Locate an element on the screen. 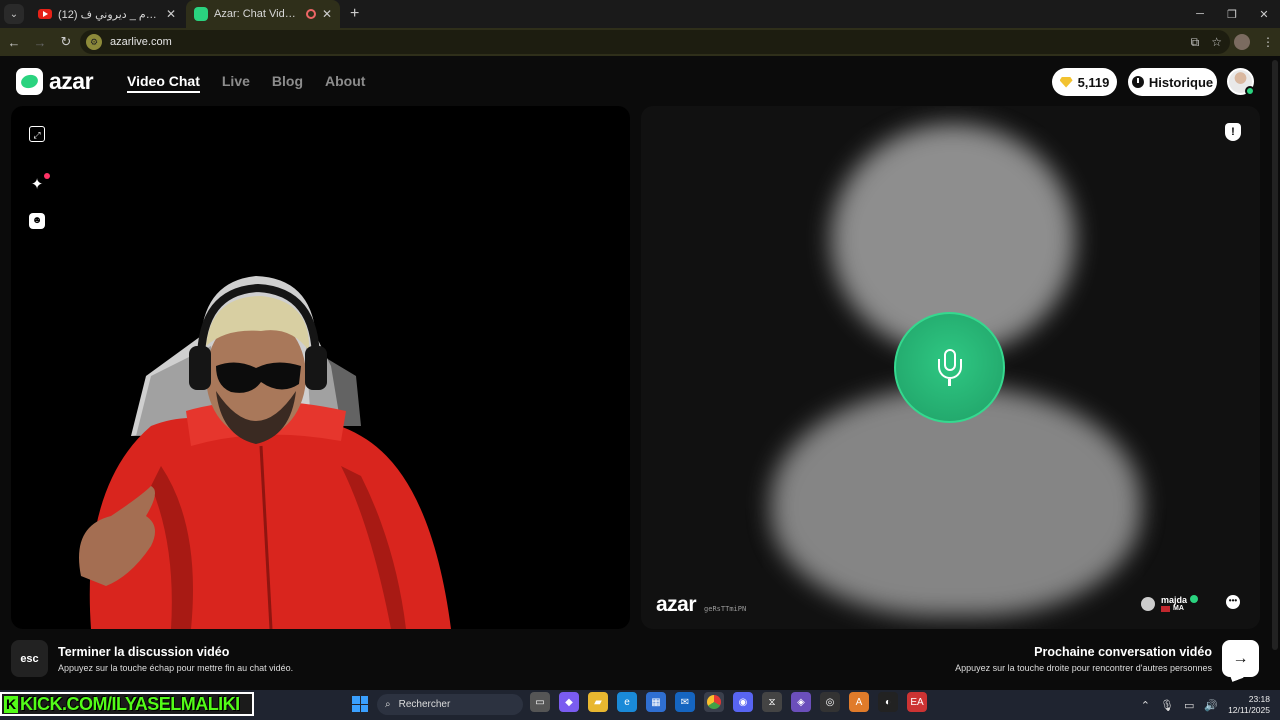 Image resolution: width=1280 pixels, height=720 pixels. page-scrollbar is located at coordinates (1275, 355).